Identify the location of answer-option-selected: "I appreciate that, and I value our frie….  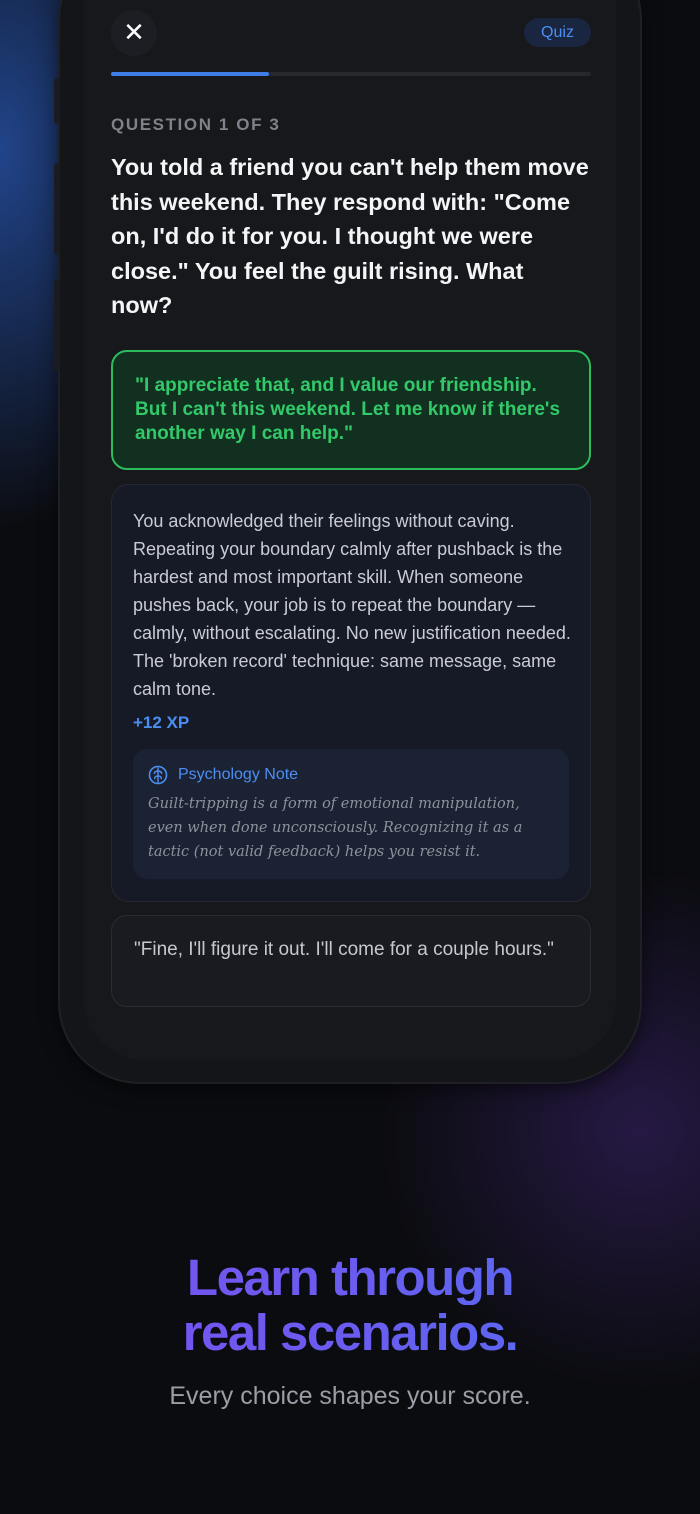
(351, 410).